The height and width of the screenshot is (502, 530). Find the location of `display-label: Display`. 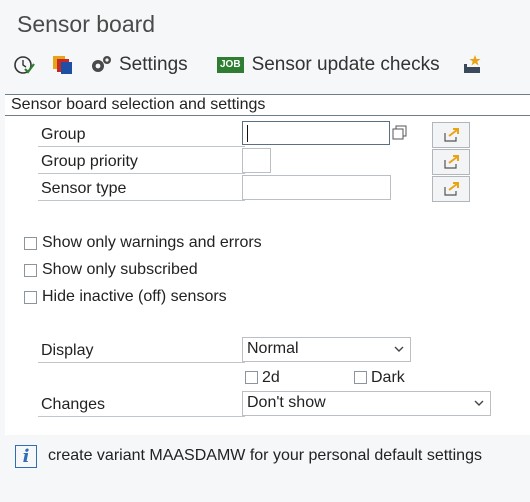

display-label: Display is located at coordinates (67, 350).